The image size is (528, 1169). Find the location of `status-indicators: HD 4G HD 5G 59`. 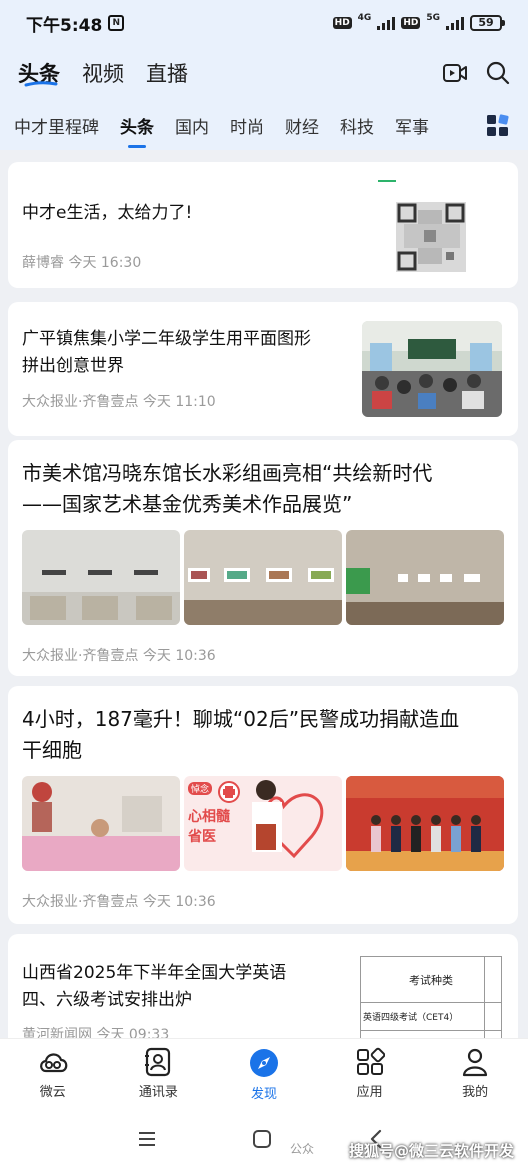

status-indicators: HD 4G HD 5G 59 is located at coordinates (418, 22).